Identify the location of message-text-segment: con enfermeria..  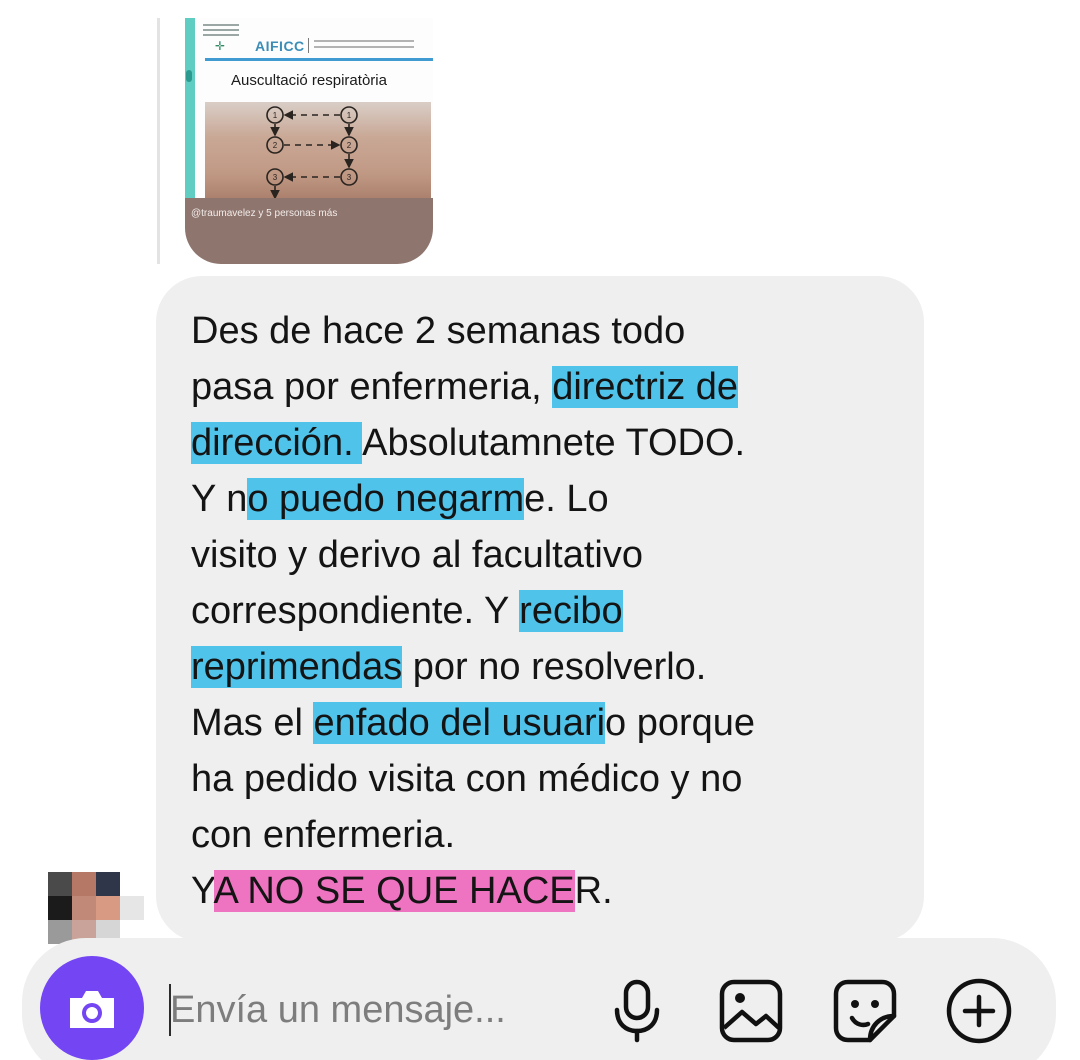
(323, 835).